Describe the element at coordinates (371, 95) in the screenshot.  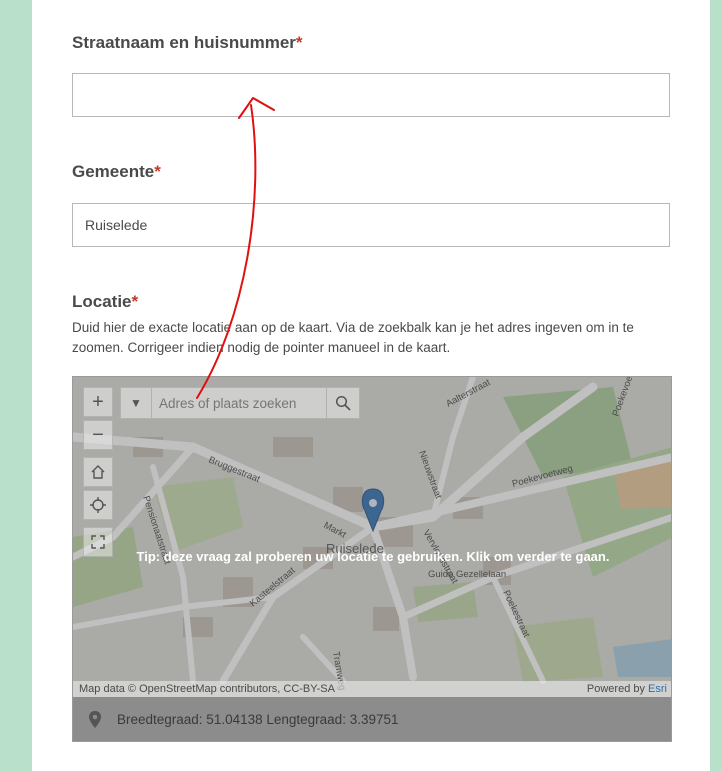
I see `street-input` at that location.